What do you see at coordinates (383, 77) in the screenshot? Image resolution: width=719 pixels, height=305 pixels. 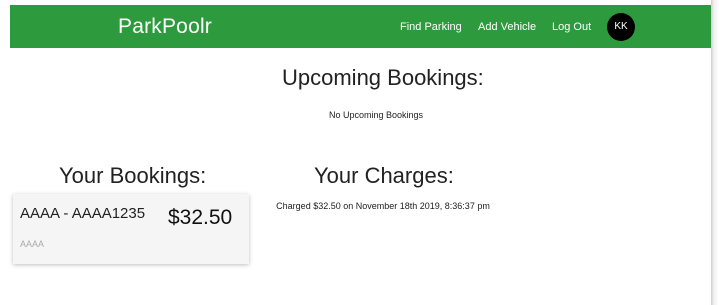 I see `upcoming-bookings-title: Upcoming Bookings:` at bounding box center [383, 77].